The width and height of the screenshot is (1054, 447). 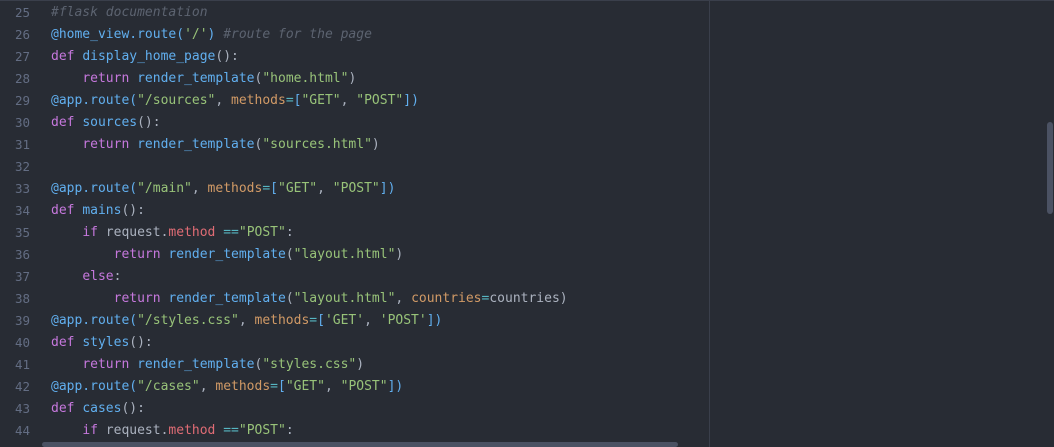 I want to click on line-number: 27, so click(x=15, y=57).